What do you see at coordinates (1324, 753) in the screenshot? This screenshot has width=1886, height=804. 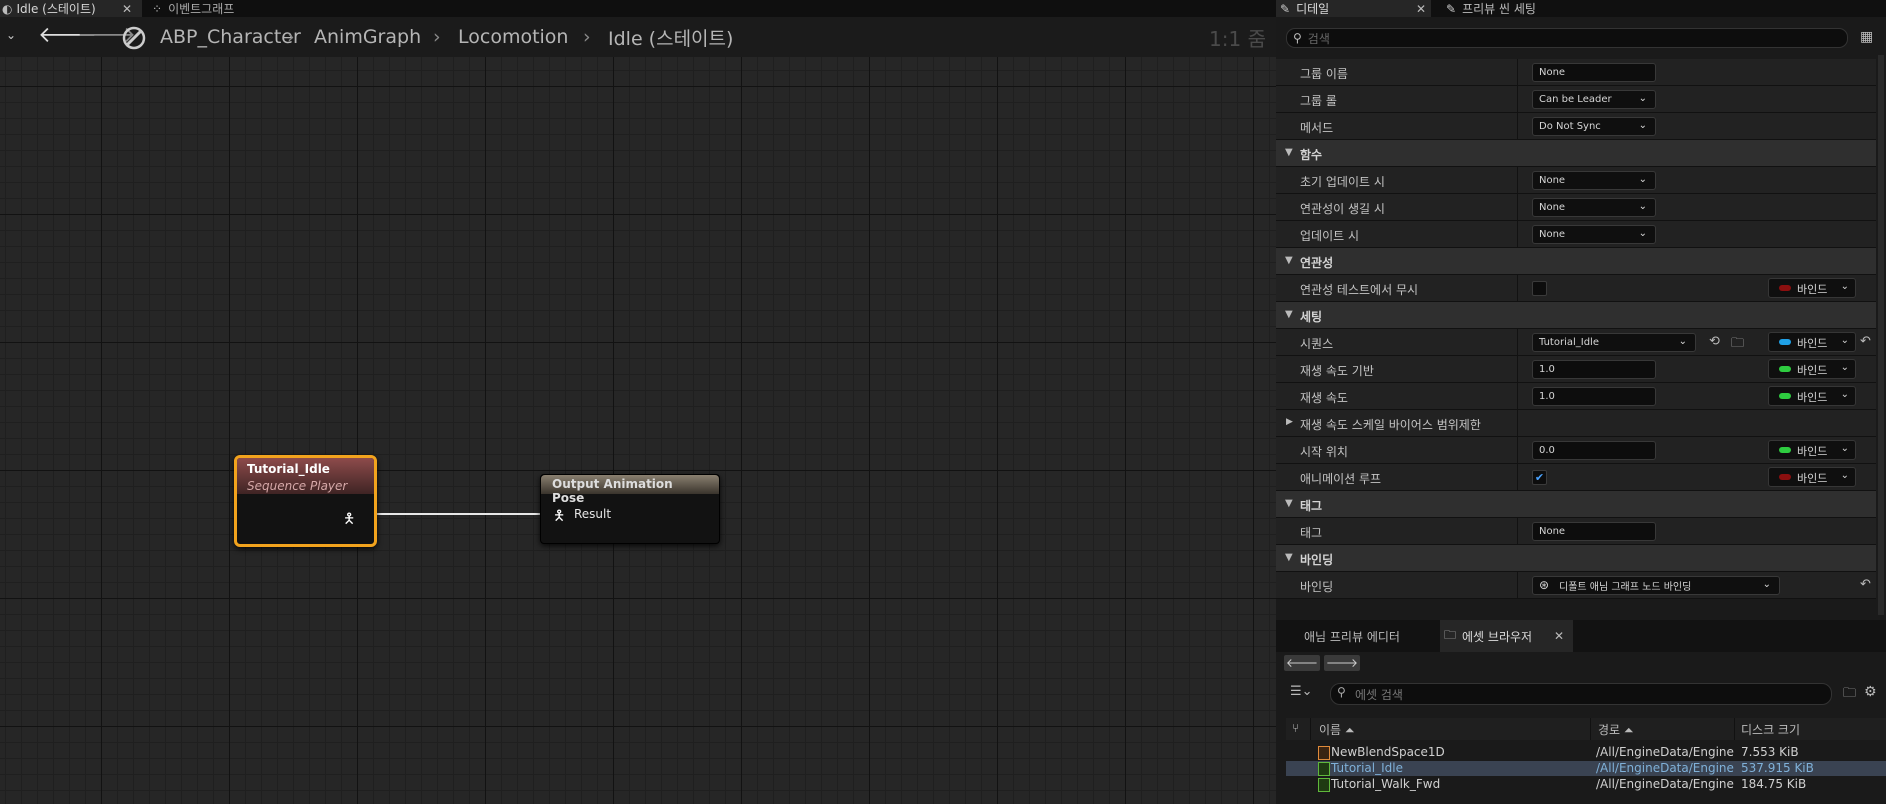 I see `blend-space-asset-icon` at bounding box center [1324, 753].